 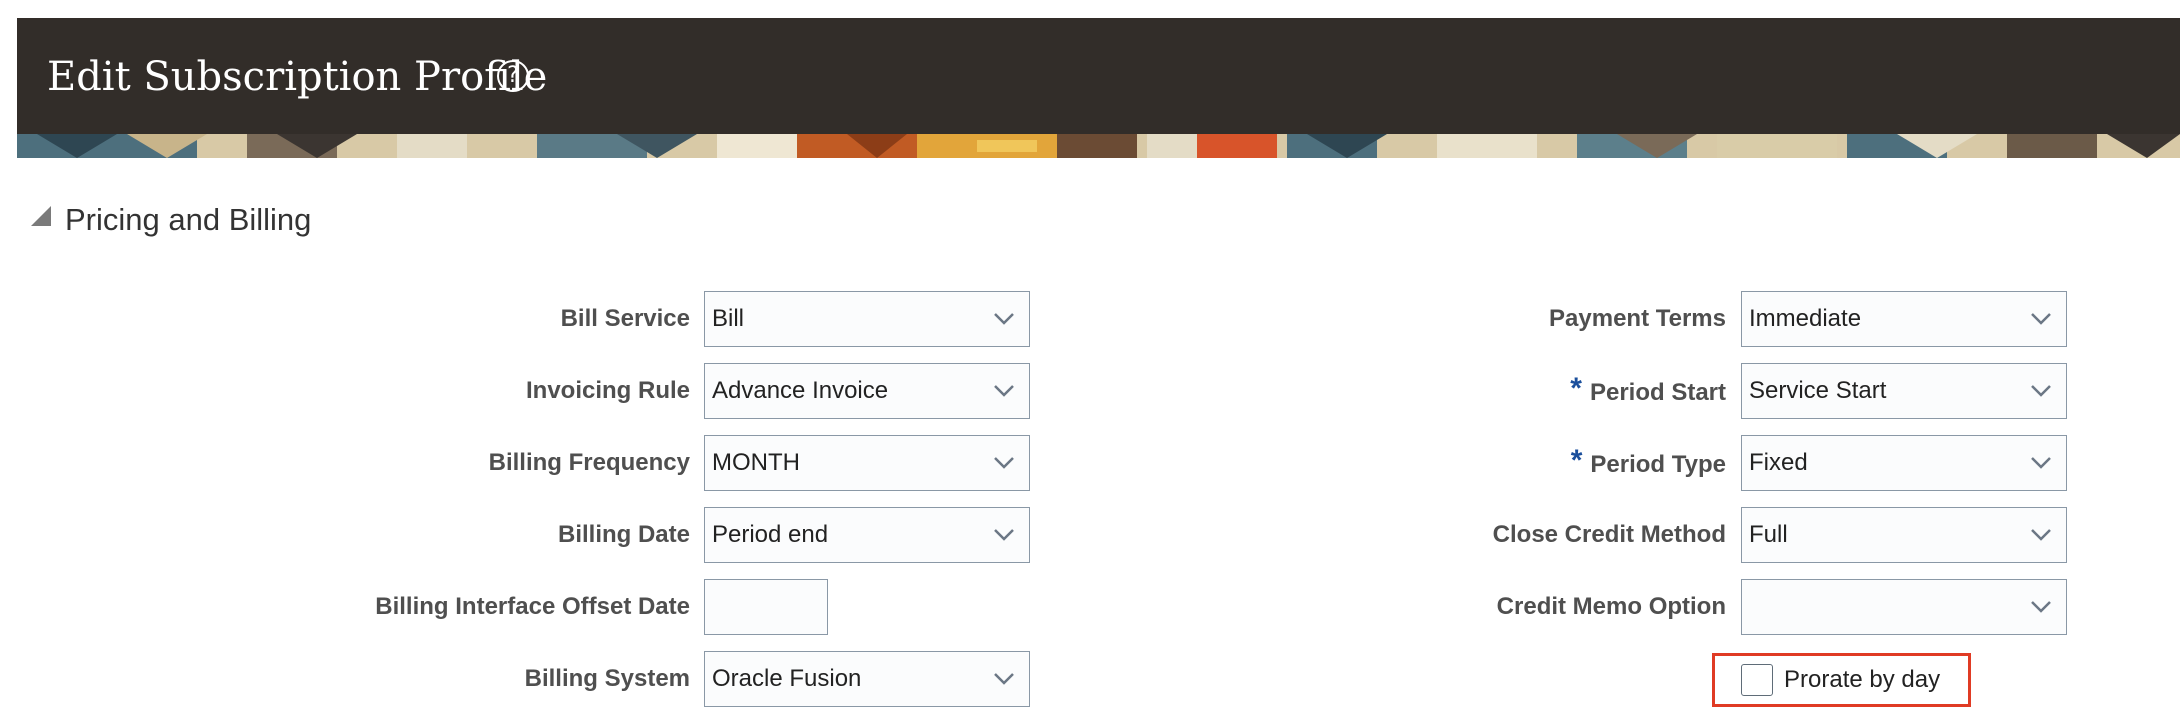 I want to click on billing-frequency-value: MONTH, so click(x=756, y=462).